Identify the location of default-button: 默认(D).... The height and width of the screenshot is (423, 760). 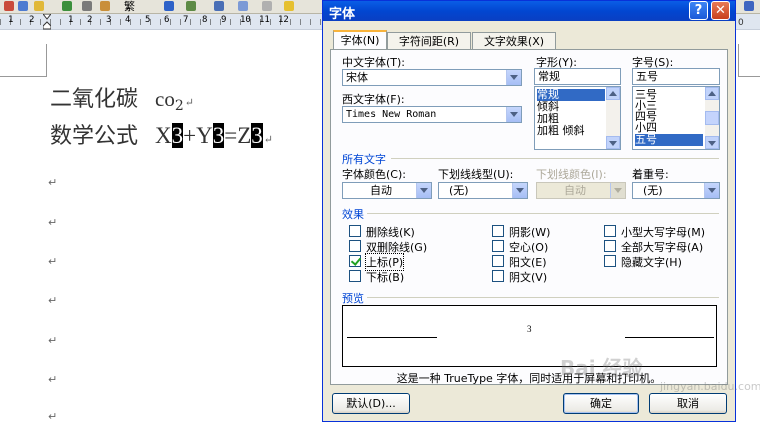
(371, 403).